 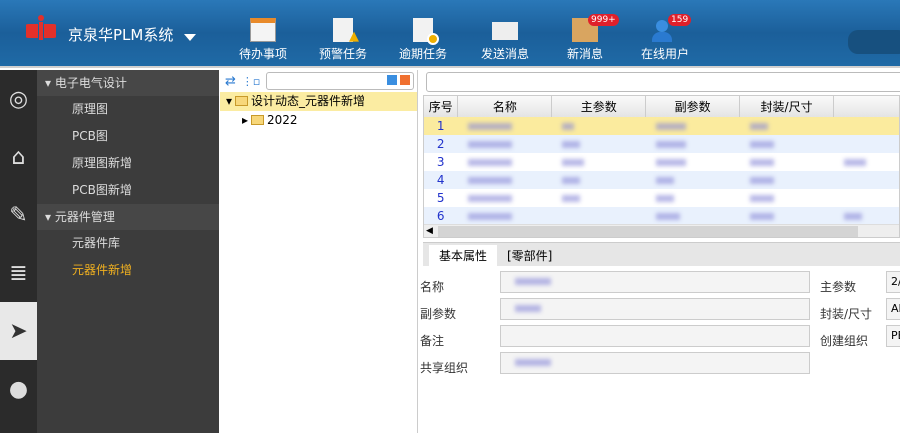 I want to click on nav-item-pcb-new: PCB图新增, so click(x=128, y=190).